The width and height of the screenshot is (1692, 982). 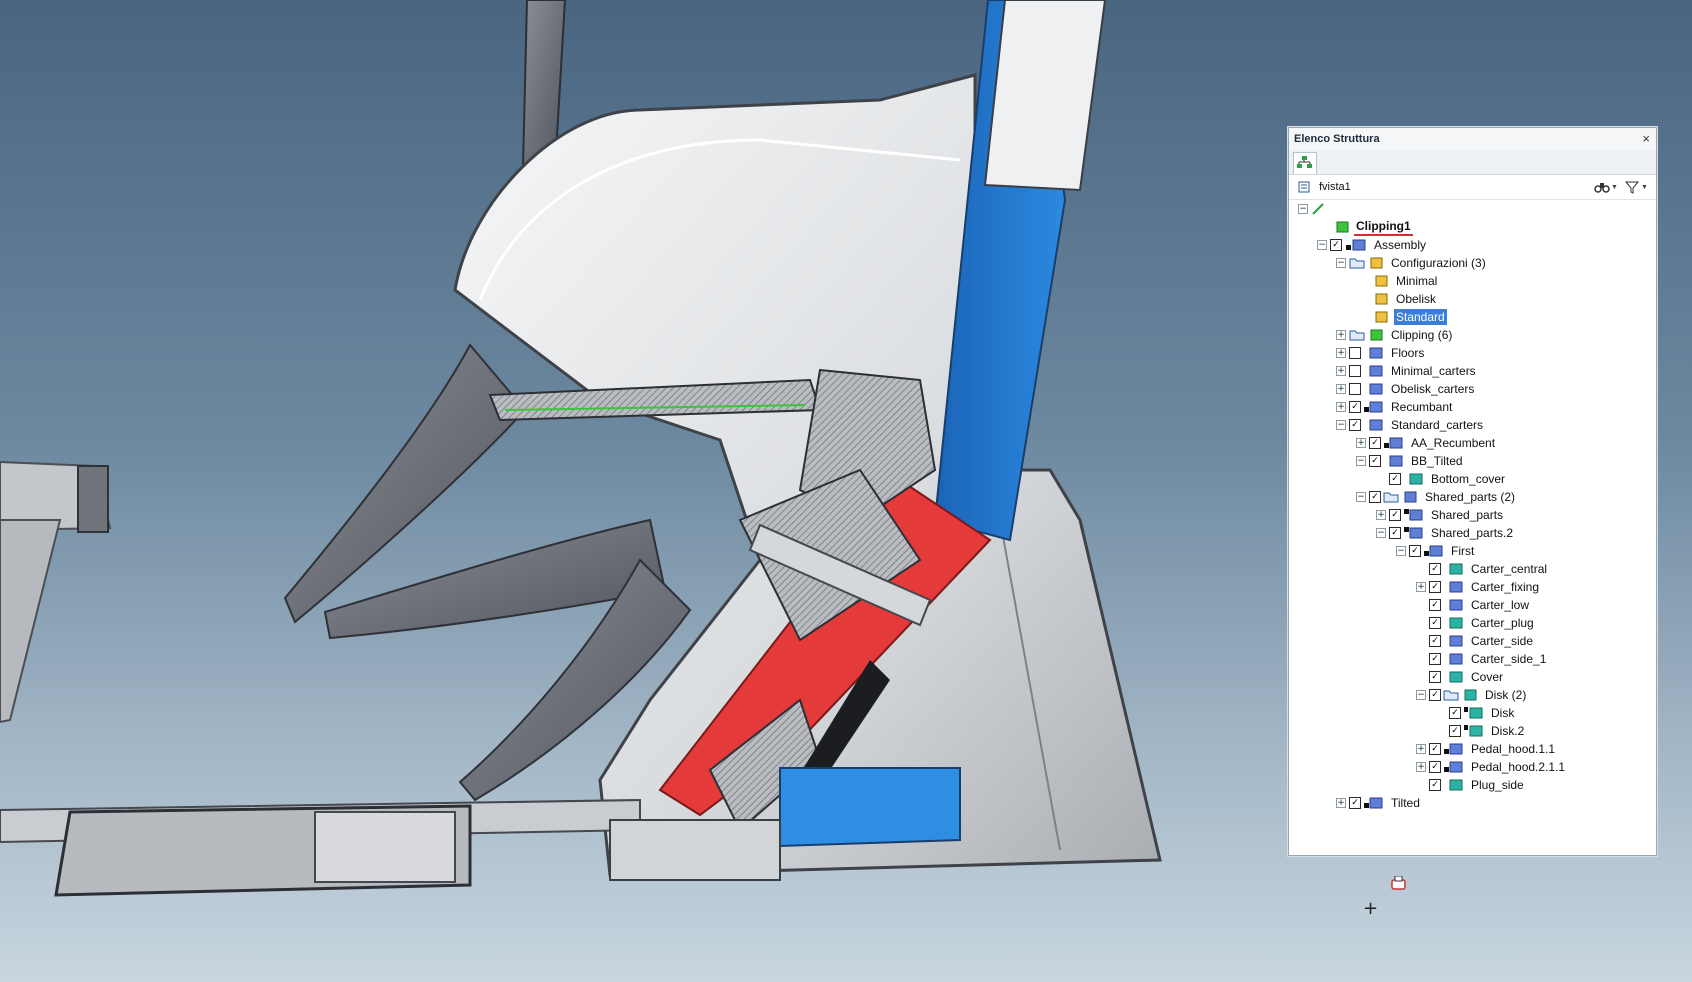 I want to click on tree-item: ✓ Carter_side_1, so click(x=1482, y=659).